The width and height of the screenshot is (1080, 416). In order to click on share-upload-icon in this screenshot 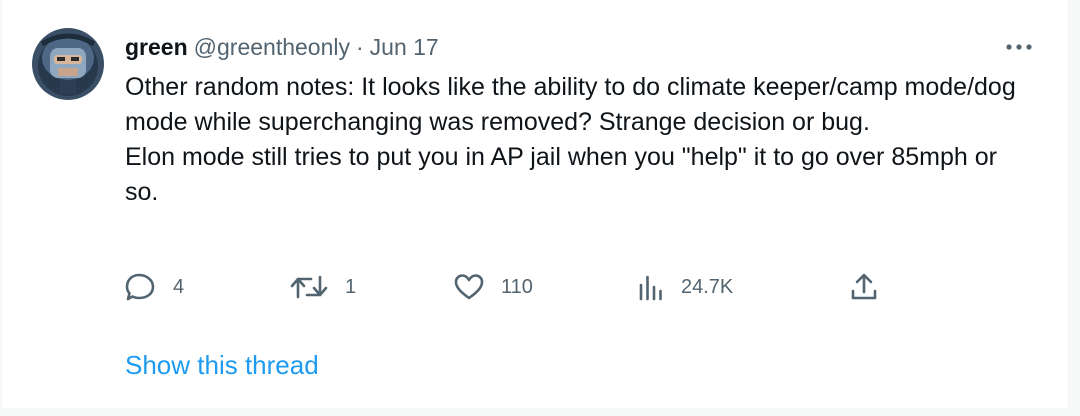, I will do `click(864, 286)`.